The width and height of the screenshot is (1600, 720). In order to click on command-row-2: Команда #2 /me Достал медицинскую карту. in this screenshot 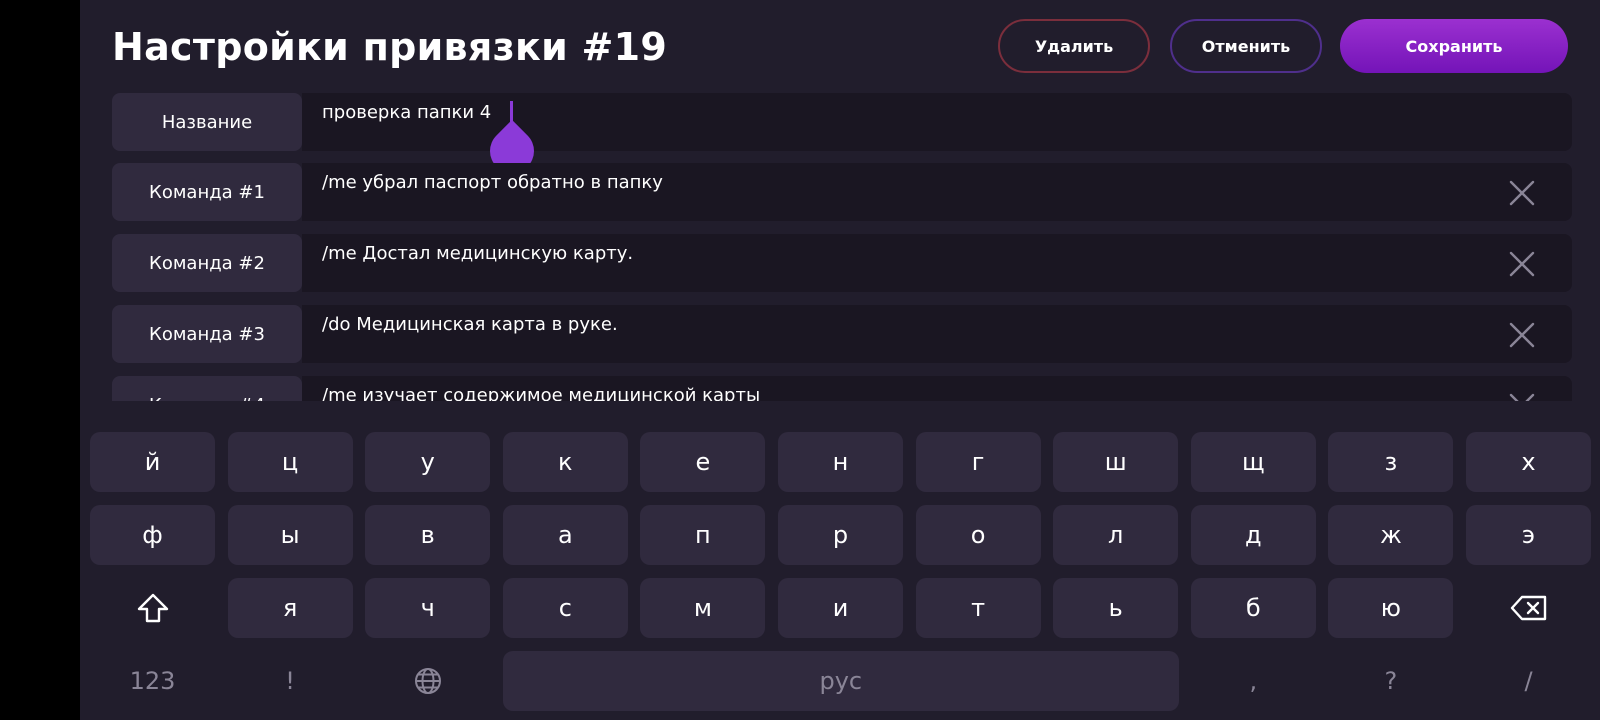, I will do `click(842, 263)`.